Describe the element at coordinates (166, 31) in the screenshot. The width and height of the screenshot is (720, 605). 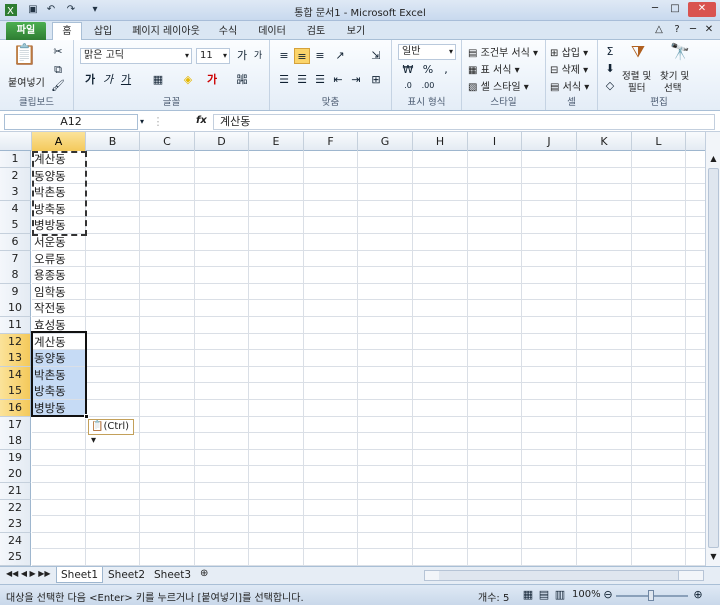
I see `tab-page-layout: 페이지 레이아웃` at that location.